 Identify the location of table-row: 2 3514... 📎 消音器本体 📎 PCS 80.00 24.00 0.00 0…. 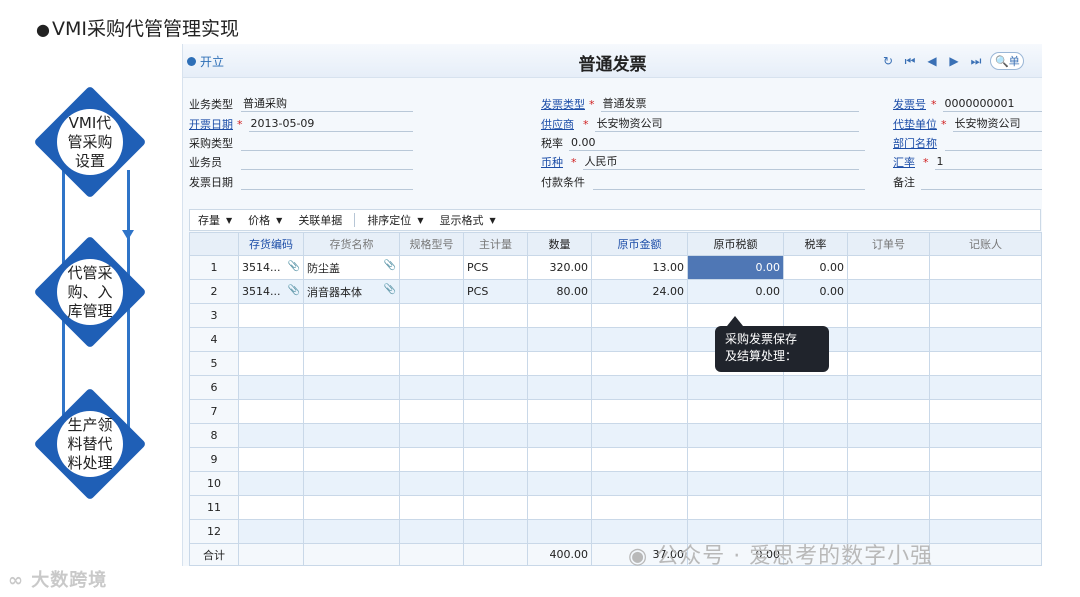
(615, 291).